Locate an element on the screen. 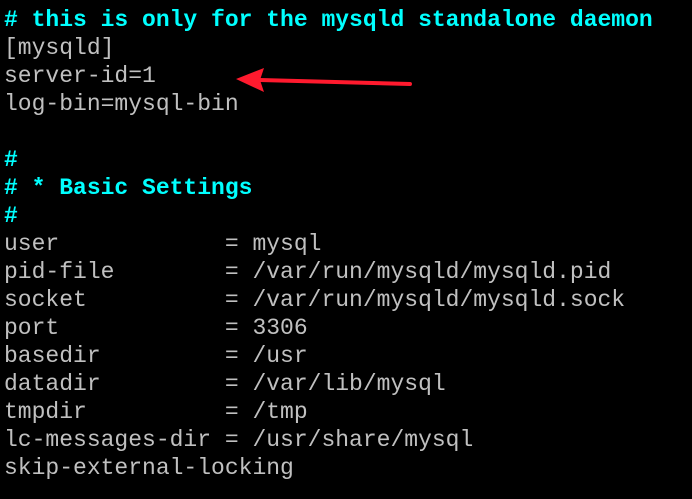 The height and width of the screenshot is (499, 692). config-line-skip-external-locking: skip-external-locking is located at coordinates (149, 468).